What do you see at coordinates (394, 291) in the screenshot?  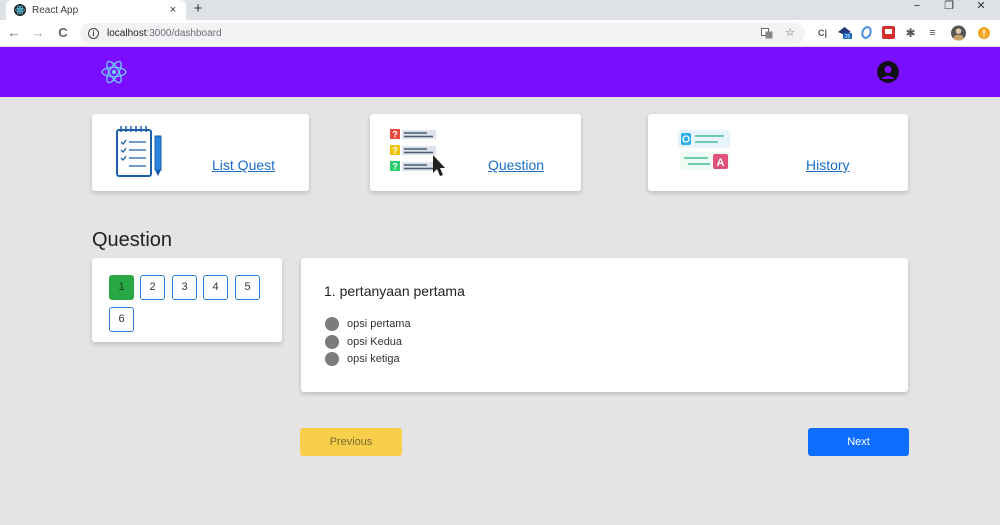 I see `question-text: 1. pertanyaan pertama` at bounding box center [394, 291].